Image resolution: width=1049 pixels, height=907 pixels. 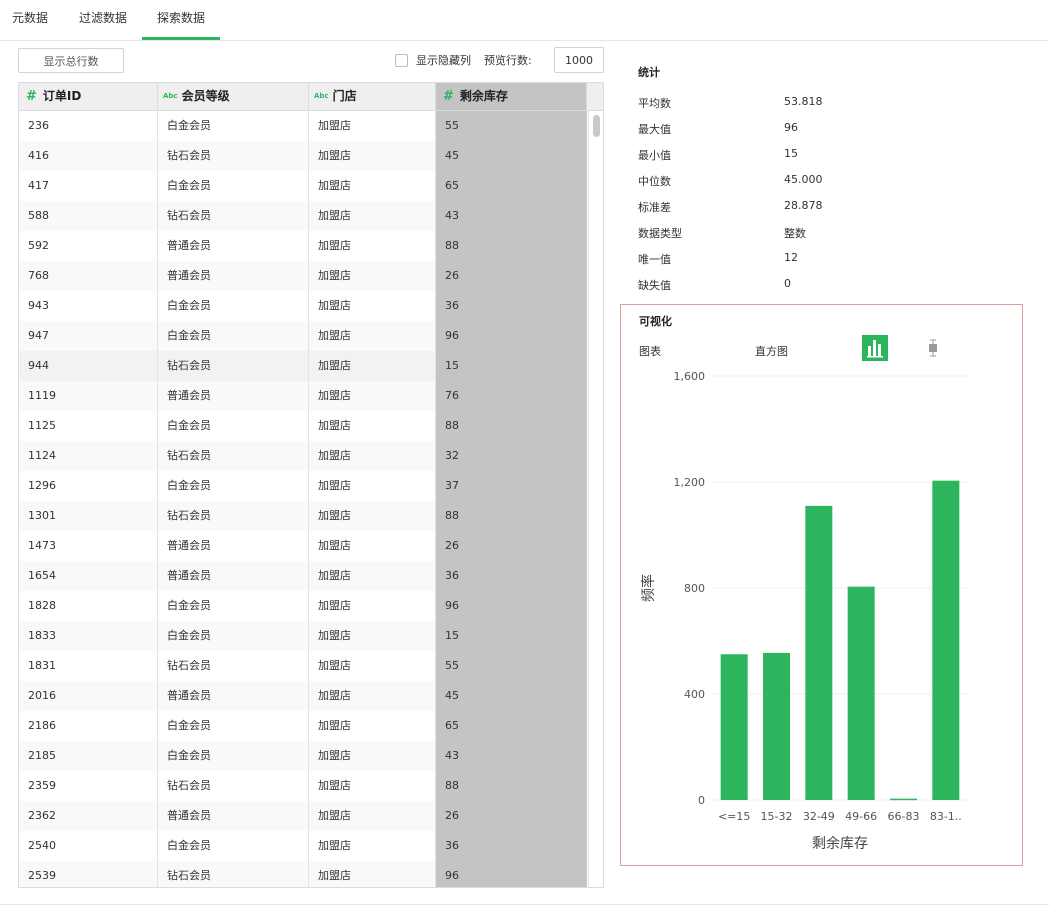 I want to click on table-row: 2359 钻石会员 加盟店 88, so click(x=303, y=786).